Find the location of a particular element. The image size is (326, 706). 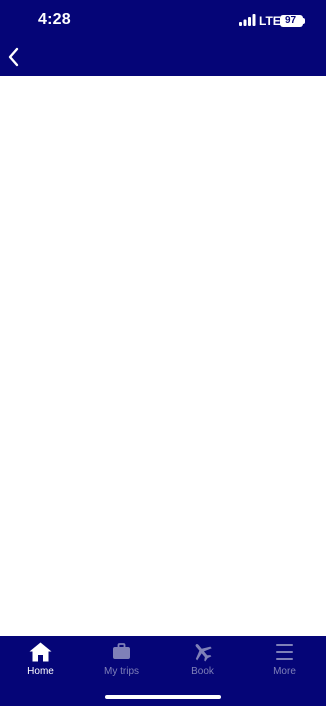

tab-more: More is located at coordinates (284, 661).